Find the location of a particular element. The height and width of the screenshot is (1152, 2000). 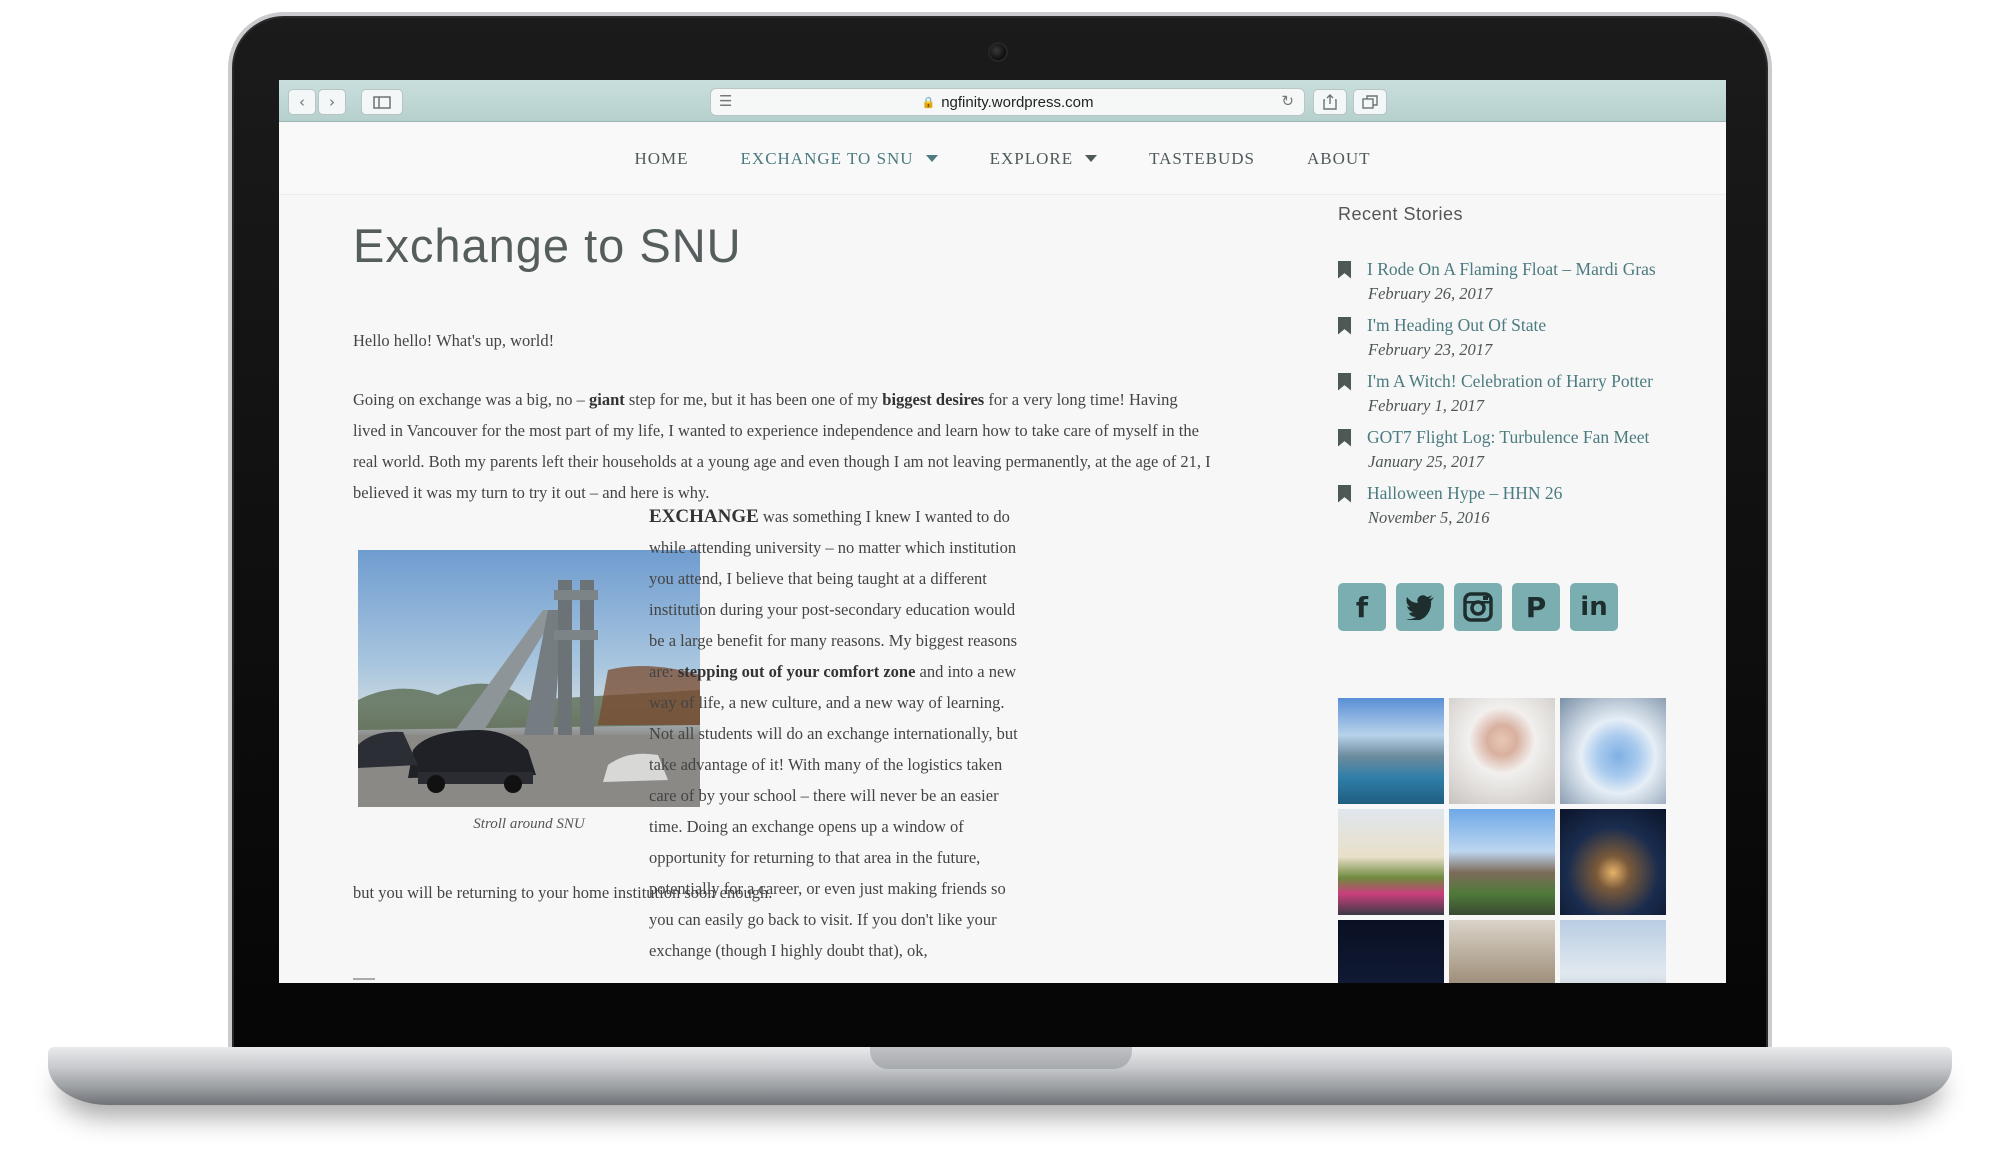

instagram-camera-shape is located at coordinates (1478, 607).